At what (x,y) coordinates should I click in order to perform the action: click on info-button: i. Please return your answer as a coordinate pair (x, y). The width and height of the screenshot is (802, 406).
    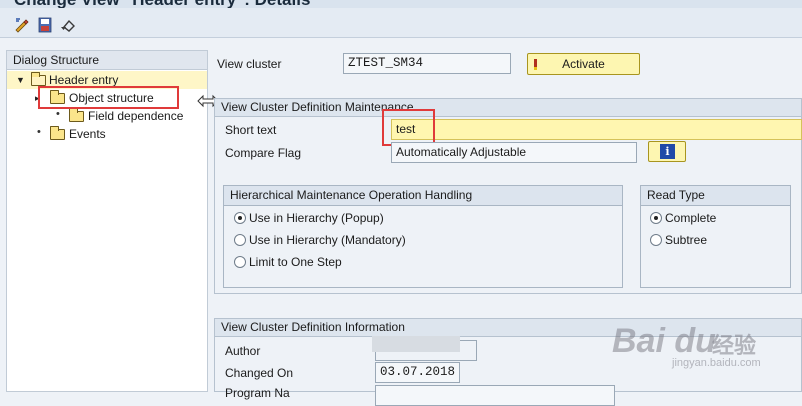
    Looking at the image, I should click on (667, 151).